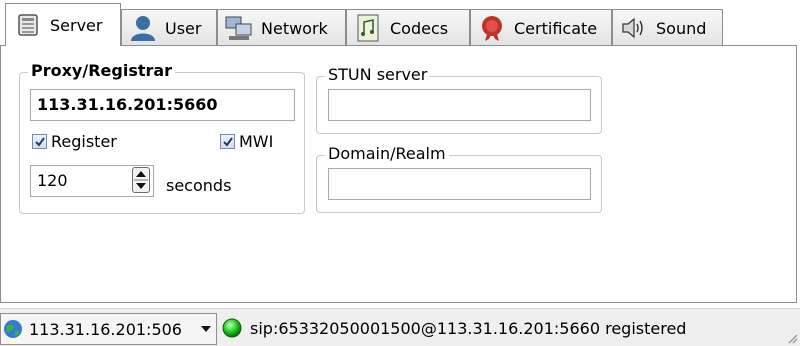  What do you see at coordinates (52, 180) in the screenshot?
I see `register-expire-value: 120` at bounding box center [52, 180].